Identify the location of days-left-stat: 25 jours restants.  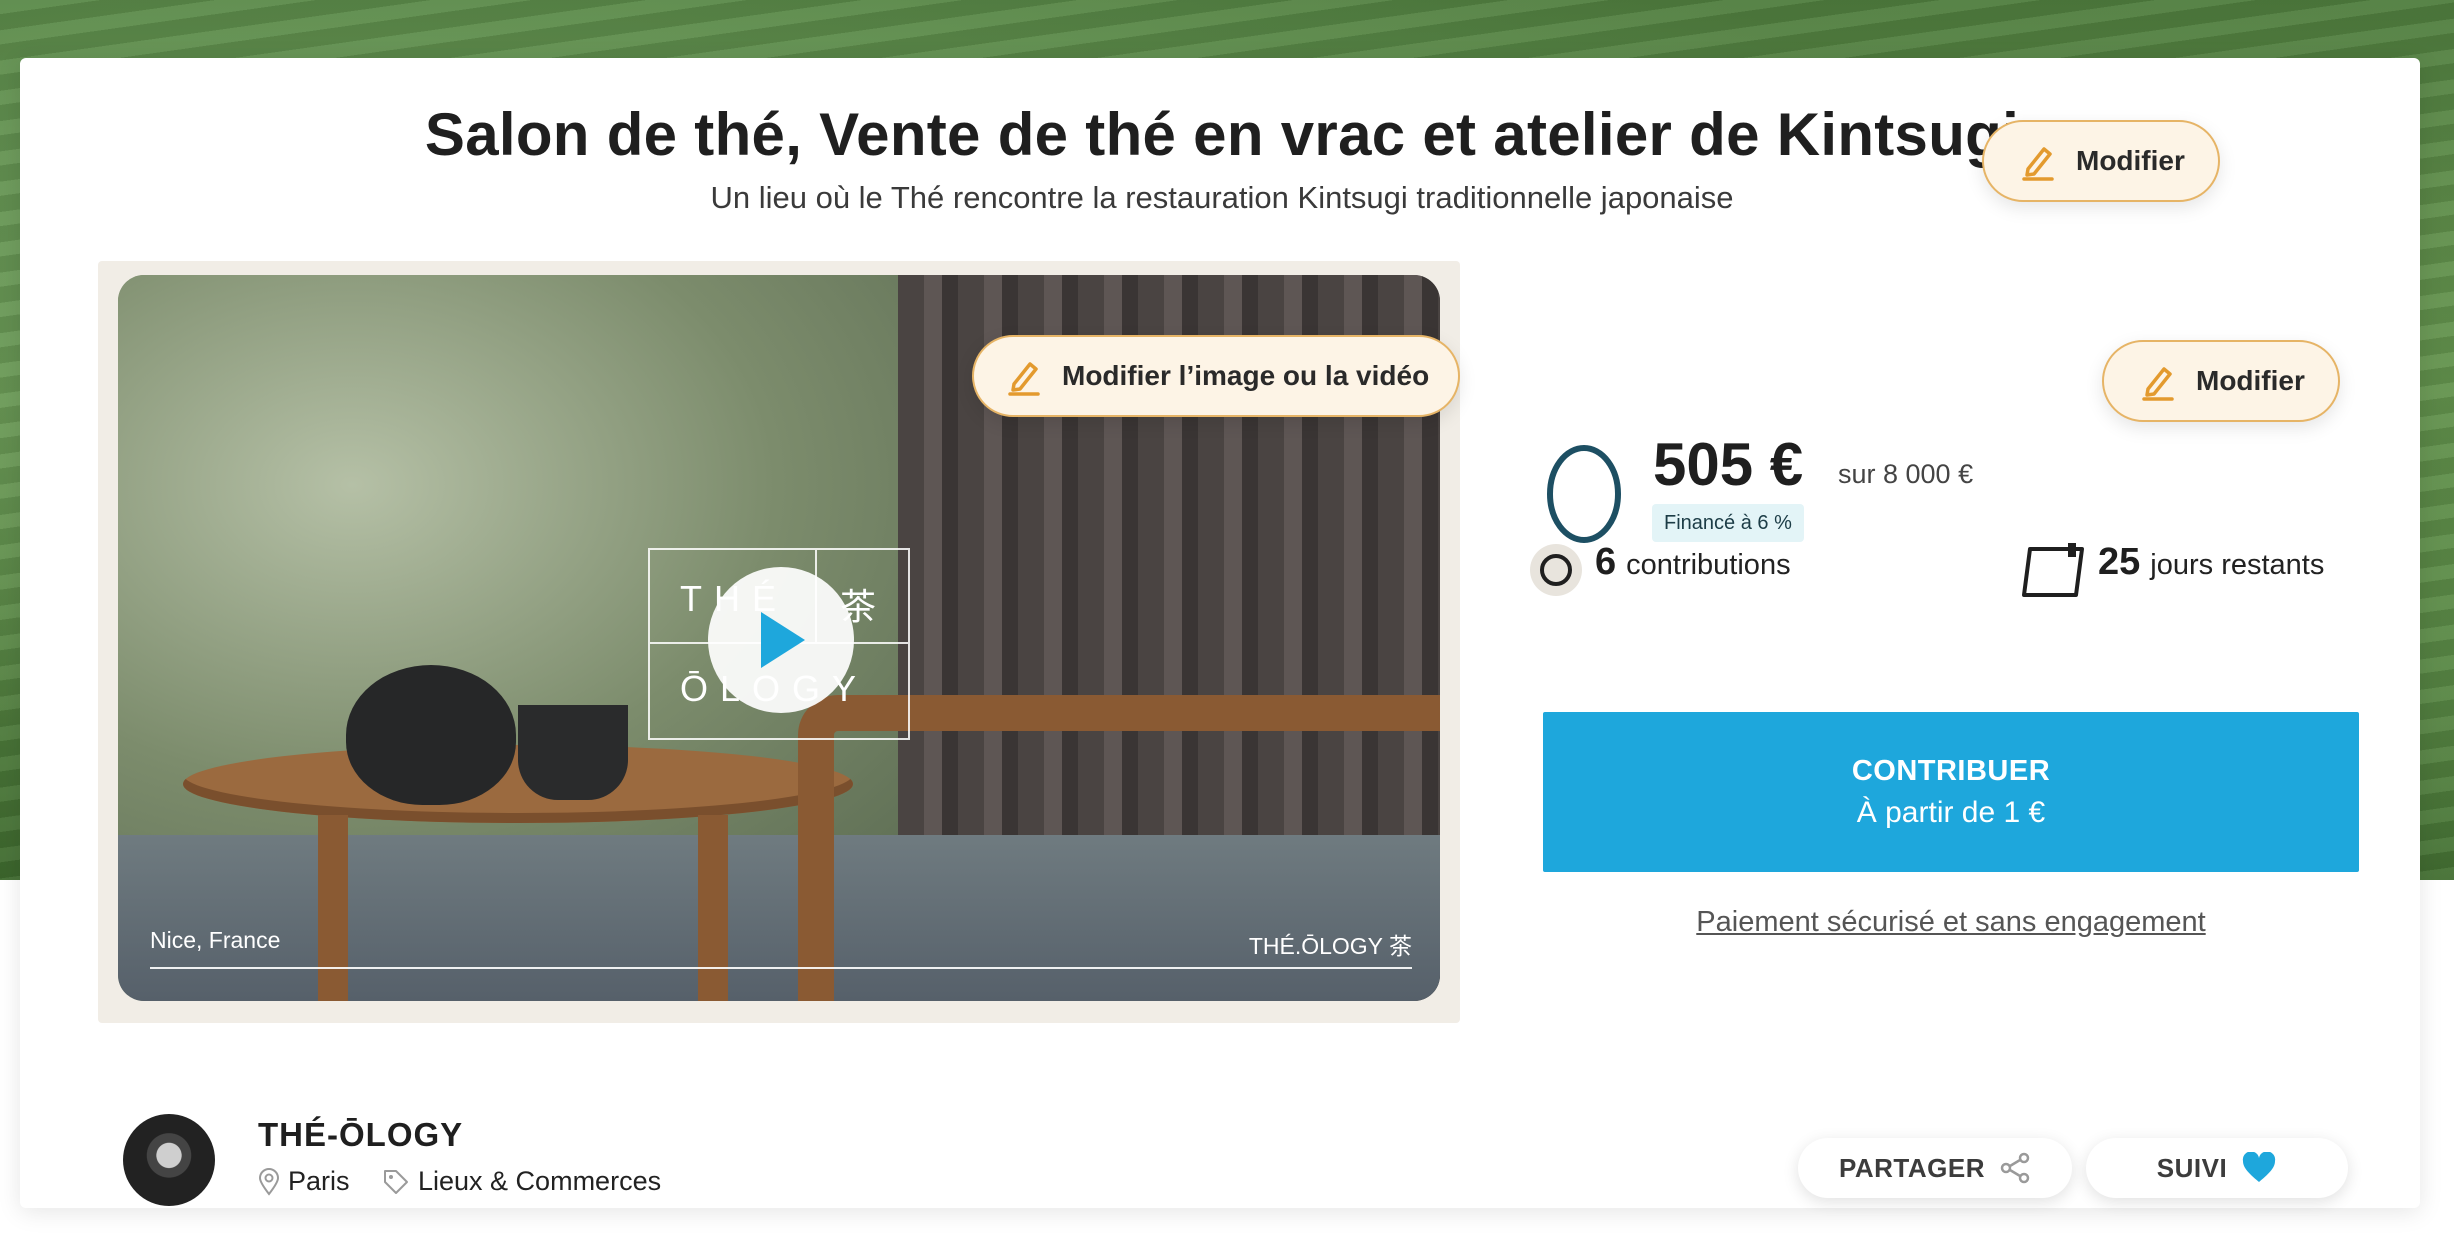
(2171, 570).